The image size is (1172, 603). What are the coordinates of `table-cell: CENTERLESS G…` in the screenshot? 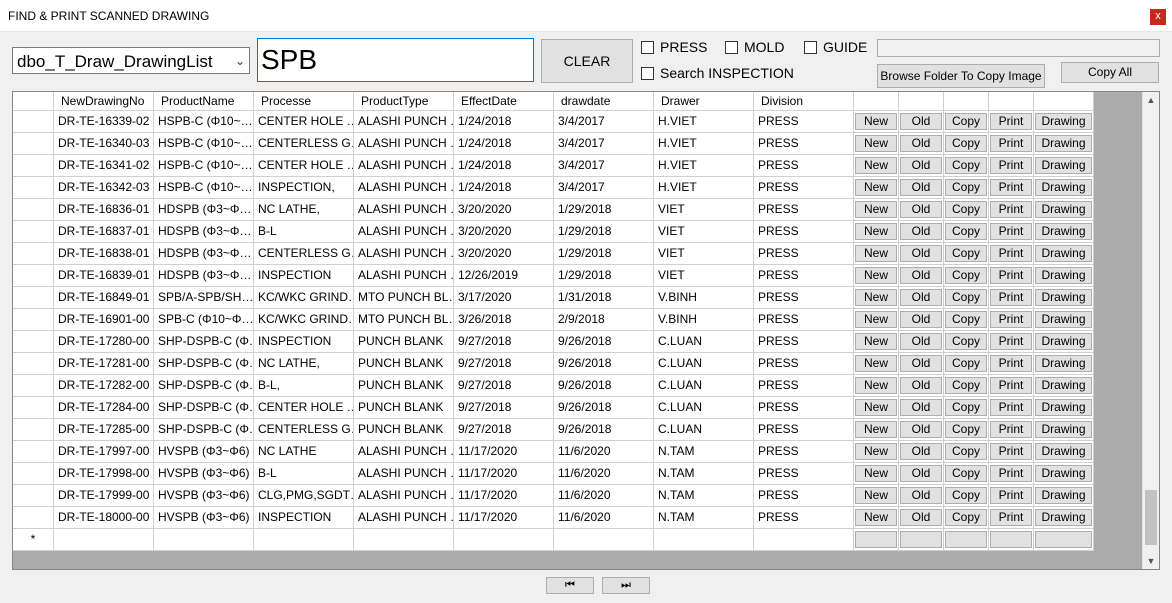 It's located at (304, 144).